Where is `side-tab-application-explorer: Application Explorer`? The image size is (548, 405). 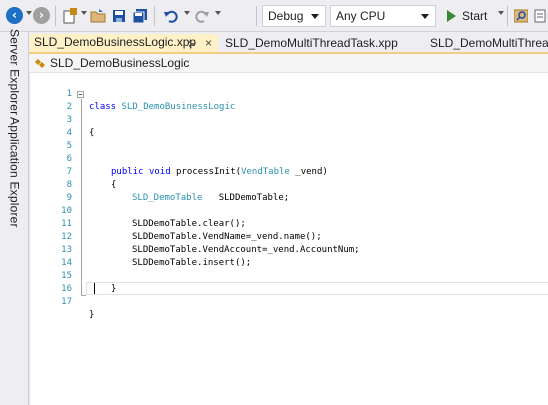
side-tab-application-explorer: Application Explorer is located at coordinates (14, 172).